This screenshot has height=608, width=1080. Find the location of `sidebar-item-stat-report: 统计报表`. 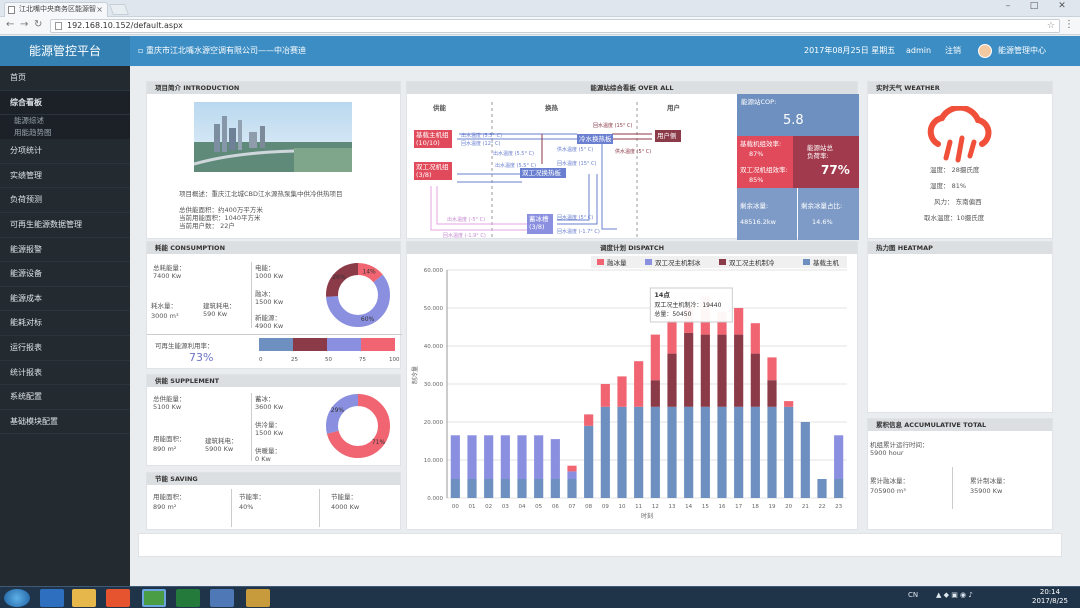

sidebar-item-stat-report: 统计报表 is located at coordinates (65, 373).